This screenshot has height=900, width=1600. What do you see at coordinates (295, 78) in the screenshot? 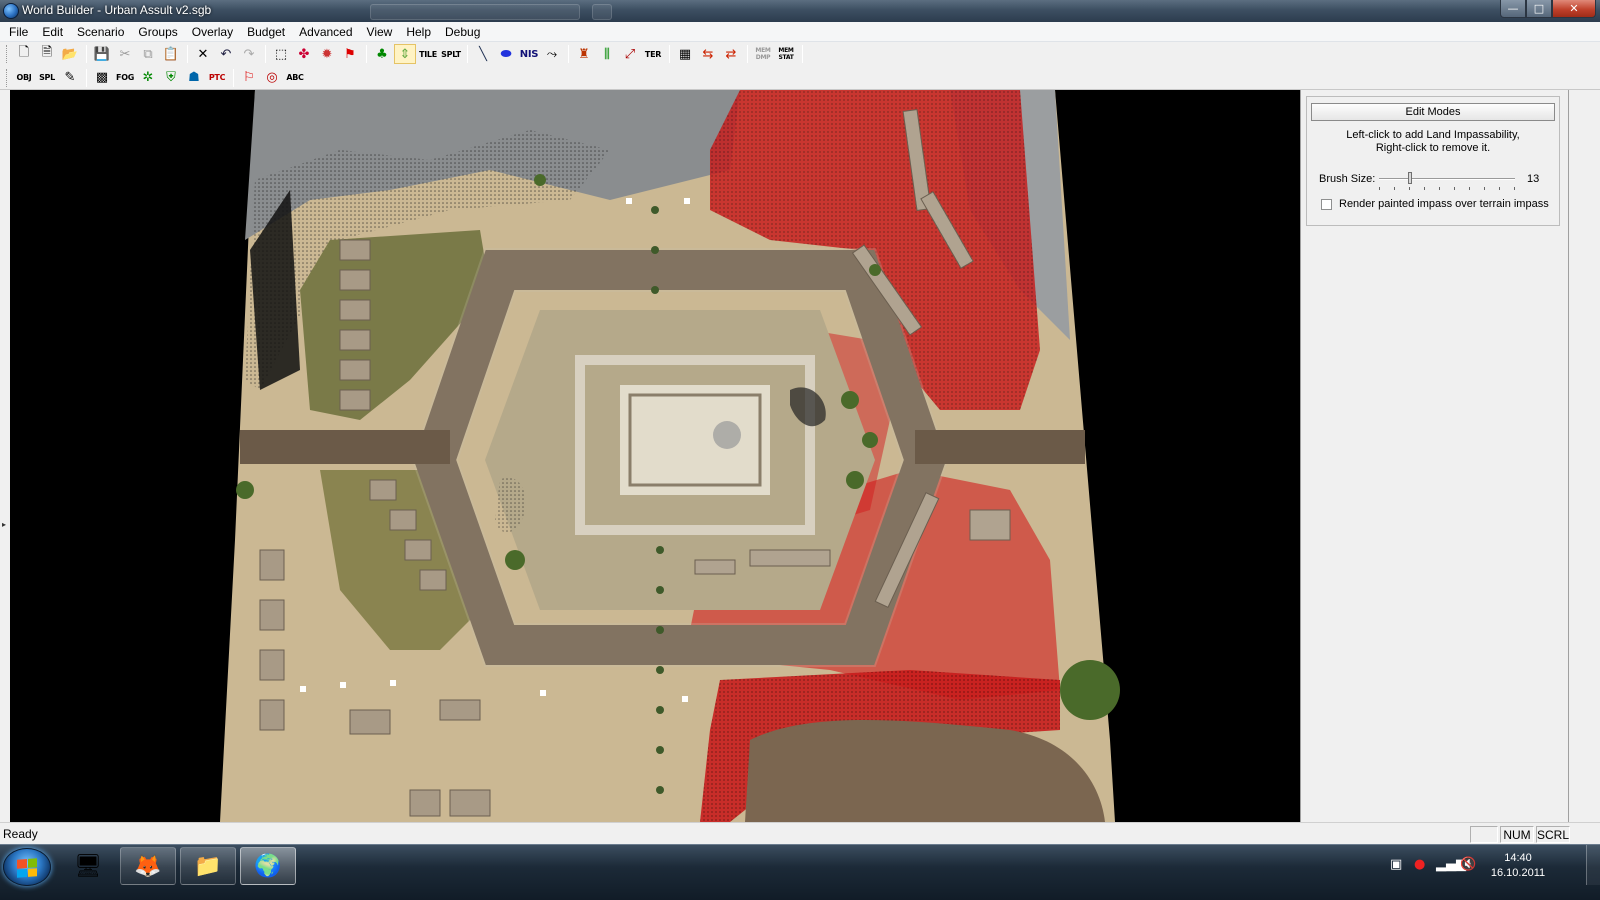
I see `abc-overlay-button: ABC` at bounding box center [295, 78].